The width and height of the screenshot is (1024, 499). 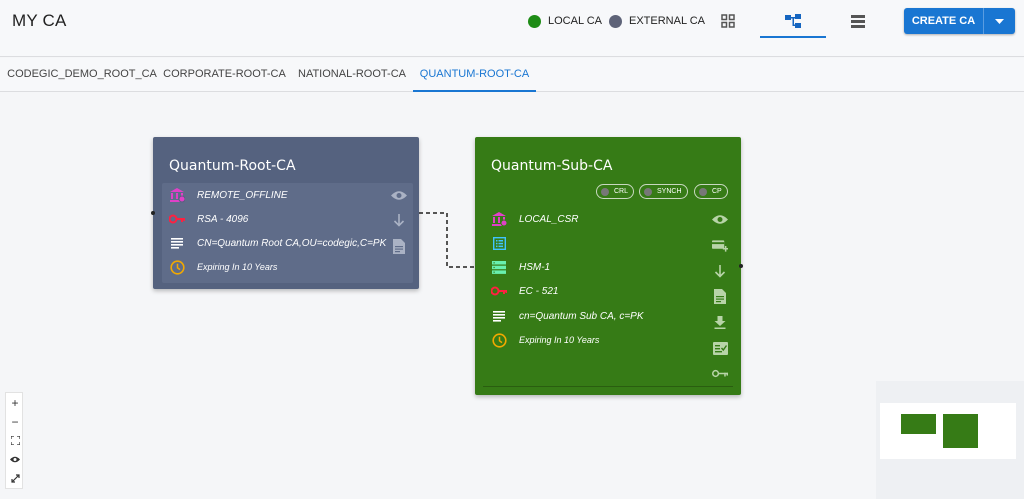 What do you see at coordinates (667, 21) in the screenshot?
I see `legend-external-label: EXTERNAL CA` at bounding box center [667, 21].